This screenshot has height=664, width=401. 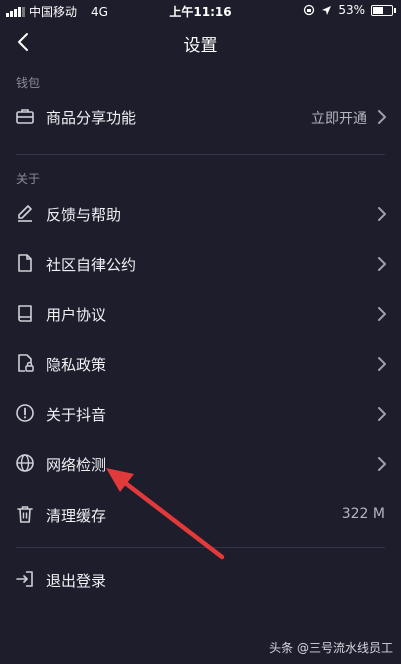 I want to click on annotation-arrow, so click(x=165, y=514).